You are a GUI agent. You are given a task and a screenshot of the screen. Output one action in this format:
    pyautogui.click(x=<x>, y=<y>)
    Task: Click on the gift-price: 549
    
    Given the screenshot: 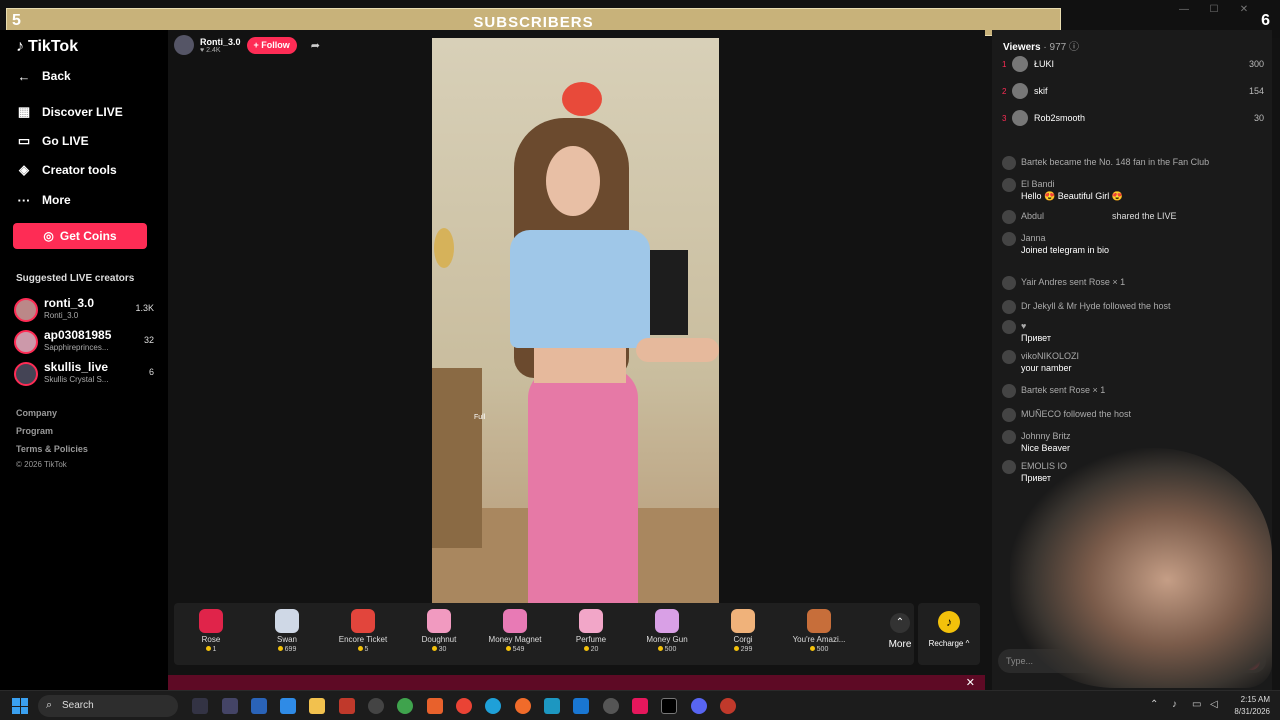 What is the action you would take?
    pyautogui.click(x=515, y=649)
    